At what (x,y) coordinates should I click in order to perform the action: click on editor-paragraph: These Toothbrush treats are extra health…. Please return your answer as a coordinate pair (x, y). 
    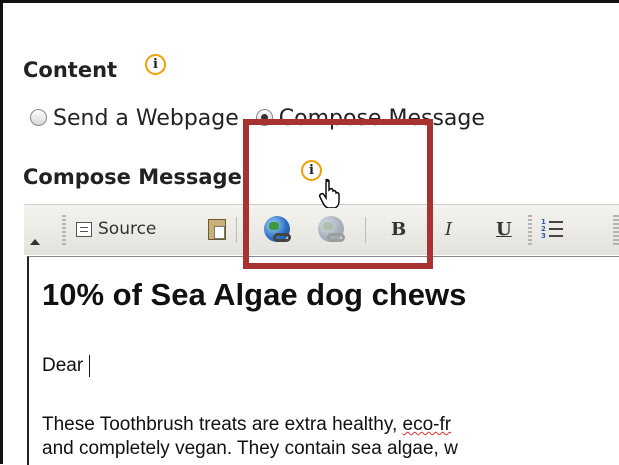
    Looking at the image, I should click on (330, 437).